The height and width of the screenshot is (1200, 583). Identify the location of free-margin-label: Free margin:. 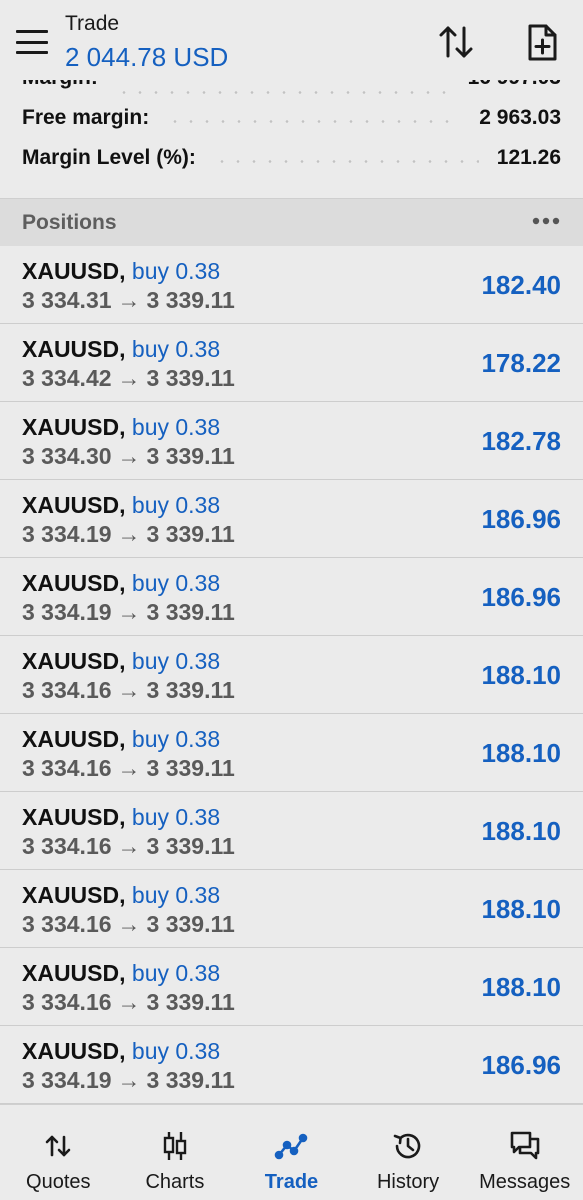
(86, 117).